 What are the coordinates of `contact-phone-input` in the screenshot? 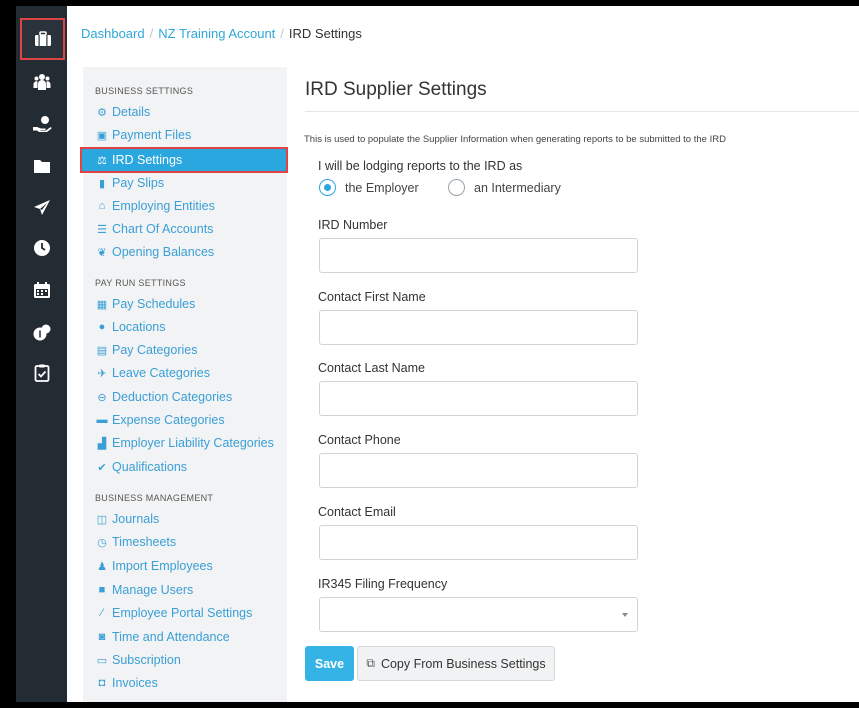 It's located at (478, 470).